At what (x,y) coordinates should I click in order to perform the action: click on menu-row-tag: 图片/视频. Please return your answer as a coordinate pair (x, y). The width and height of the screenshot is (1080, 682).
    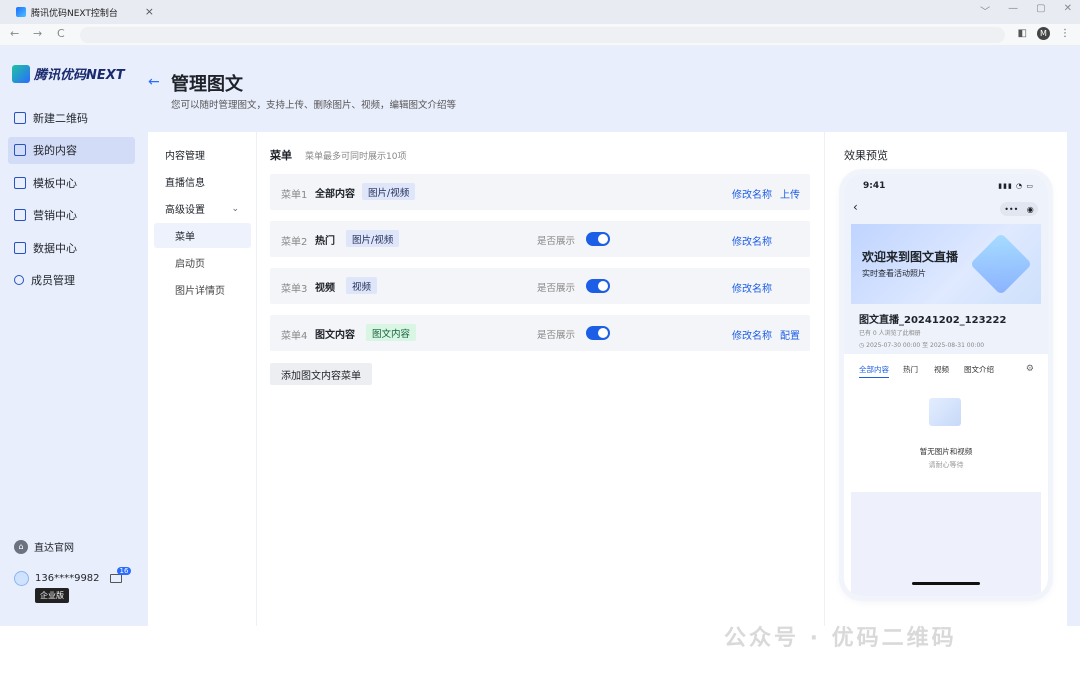
    Looking at the image, I should click on (389, 191).